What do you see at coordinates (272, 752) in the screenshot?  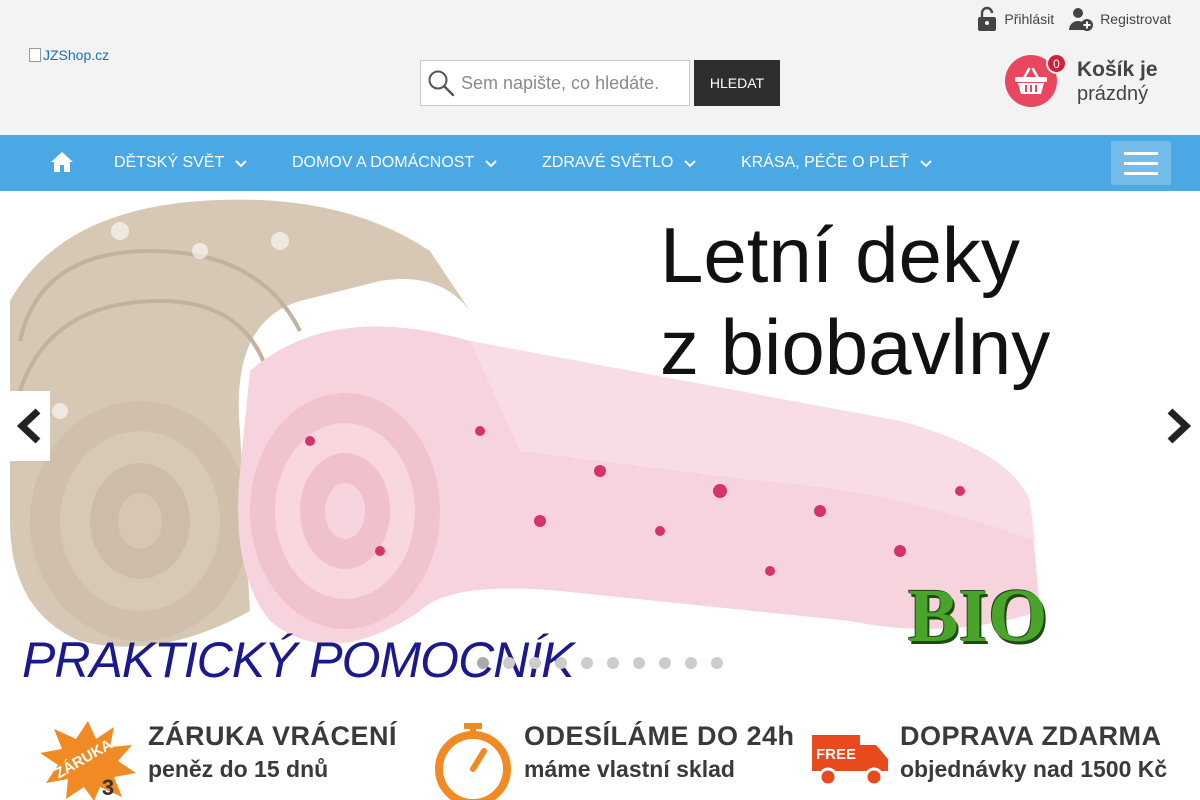 I see `feature-text: ZÁRUKA VRÁCENÍ peněz do 15 dnů` at bounding box center [272, 752].